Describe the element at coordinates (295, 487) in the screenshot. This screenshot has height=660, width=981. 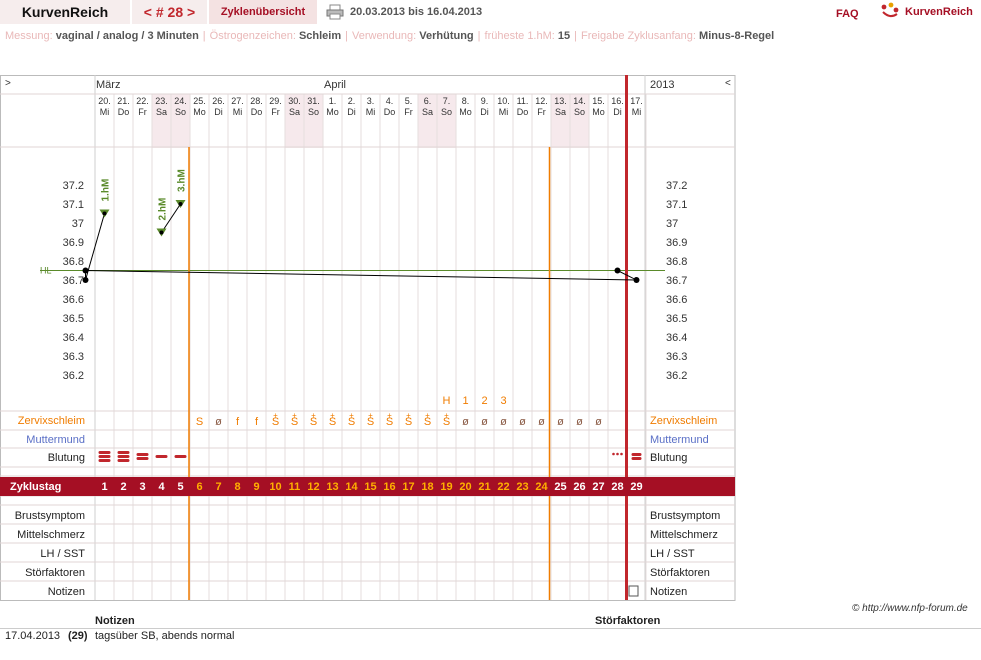
I see `cycle-day-number: 11` at that location.